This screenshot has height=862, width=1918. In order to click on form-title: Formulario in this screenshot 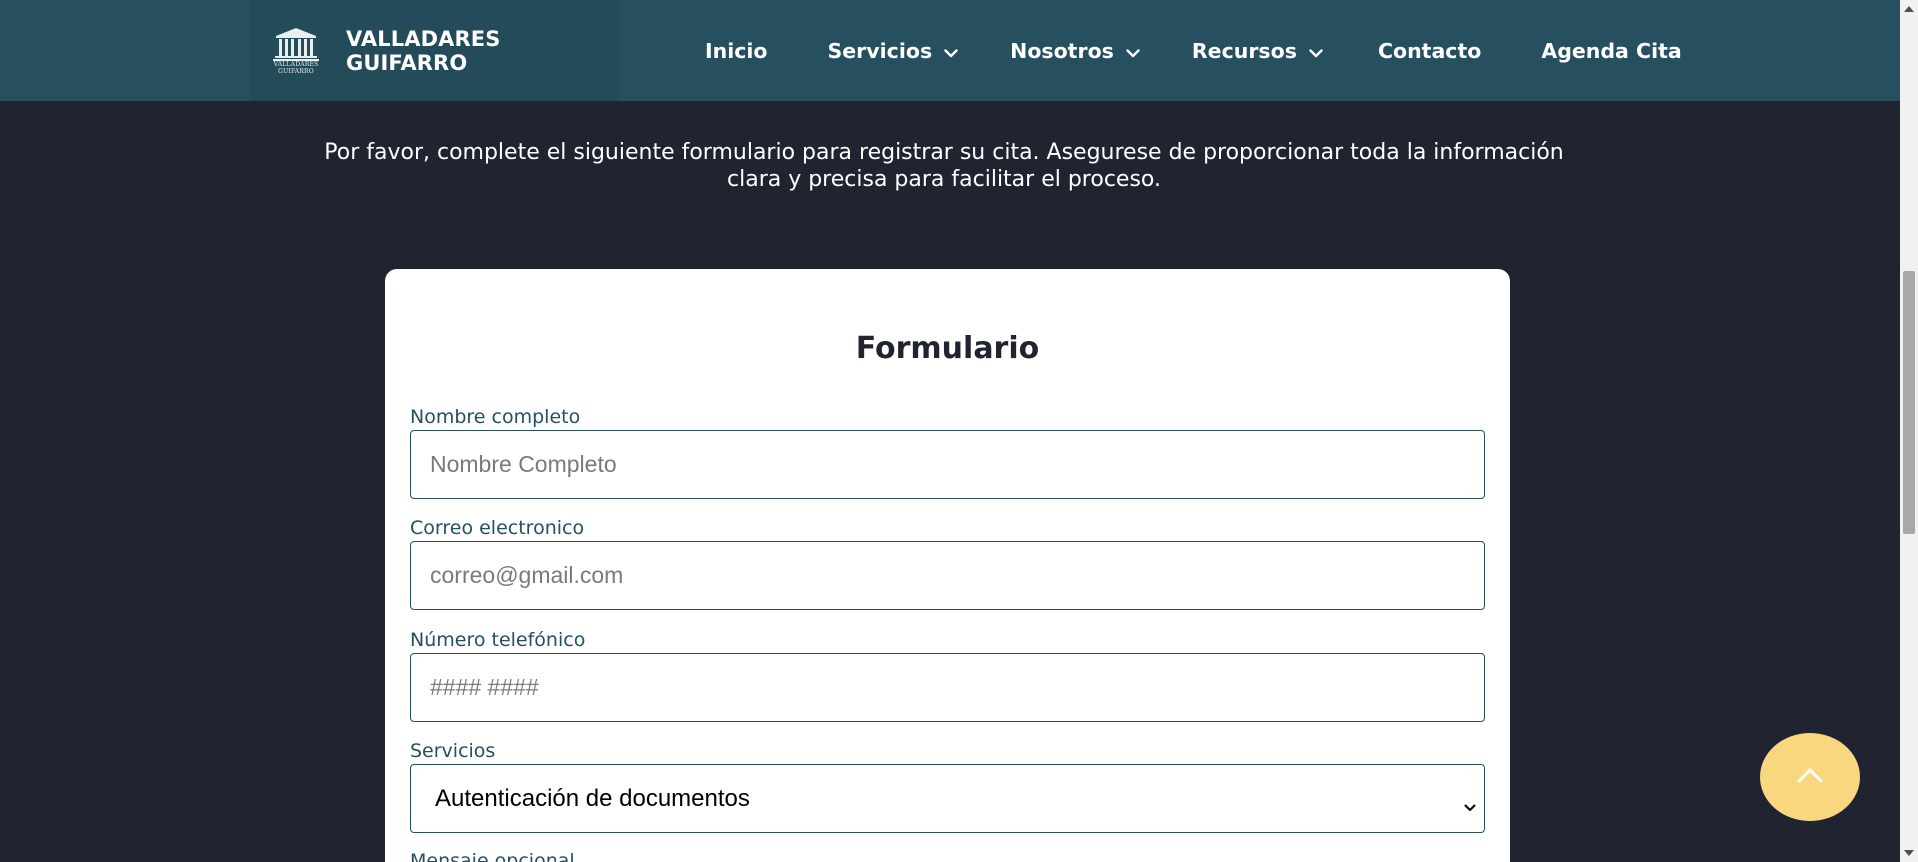, I will do `click(947, 348)`.